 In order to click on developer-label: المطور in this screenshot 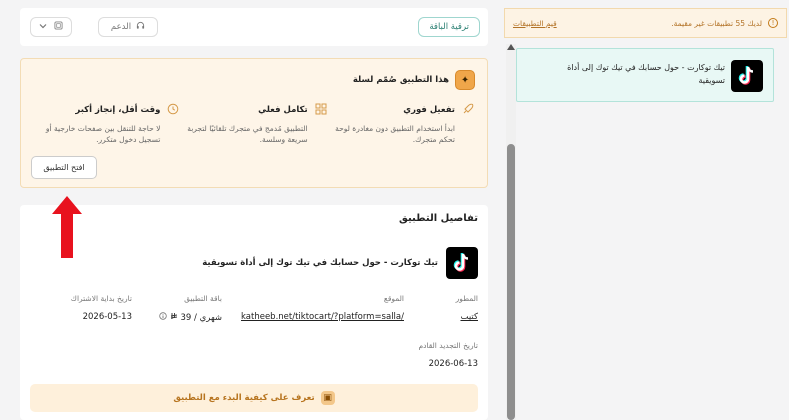, I will do `click(466, 298)`.